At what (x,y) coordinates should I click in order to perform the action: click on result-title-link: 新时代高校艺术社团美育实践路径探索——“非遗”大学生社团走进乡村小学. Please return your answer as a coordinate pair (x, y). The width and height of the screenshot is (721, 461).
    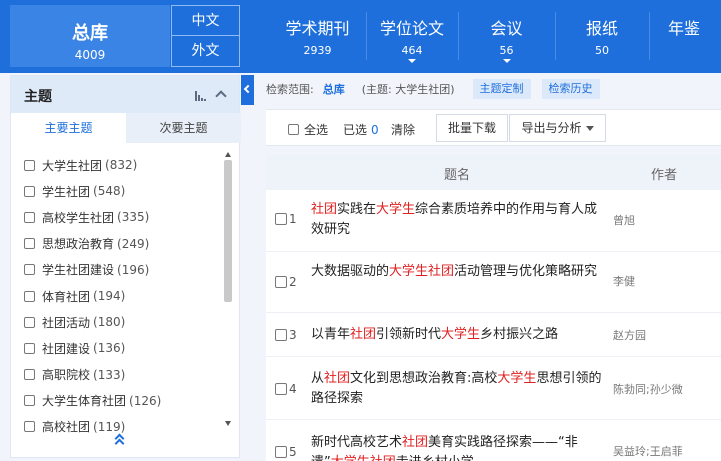
    Looking at the image, I should click on (458, 447).